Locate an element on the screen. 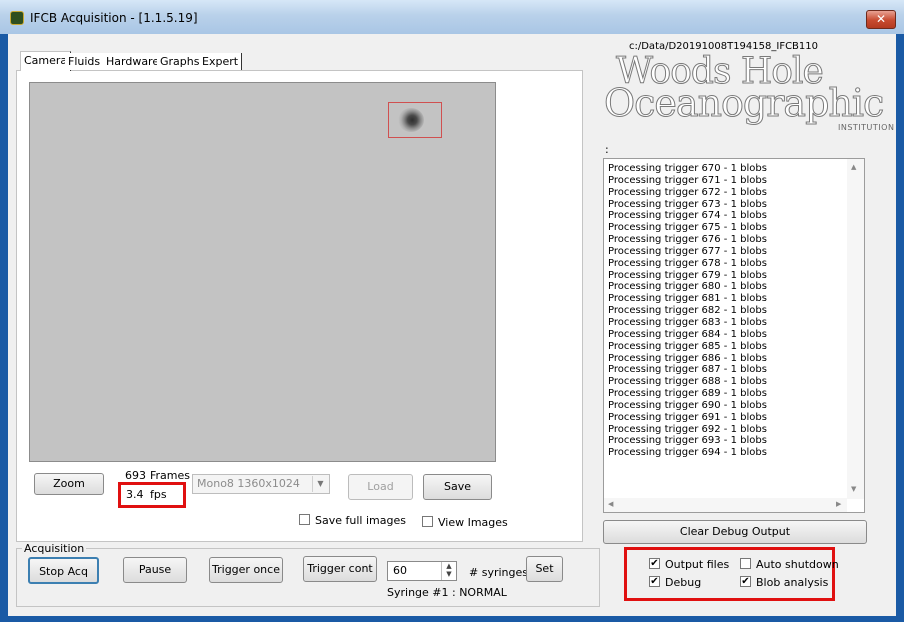  horizontal-scrollbar: ◀ ▶ is located at coordinates (725, 505).